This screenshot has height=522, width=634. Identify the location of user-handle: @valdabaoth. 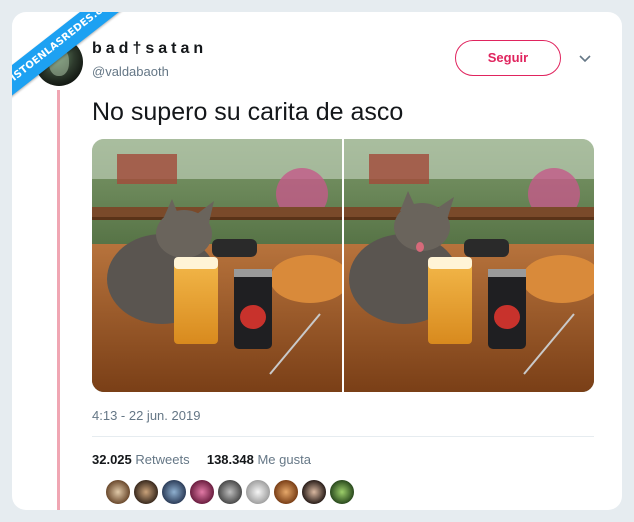
(130, 71).